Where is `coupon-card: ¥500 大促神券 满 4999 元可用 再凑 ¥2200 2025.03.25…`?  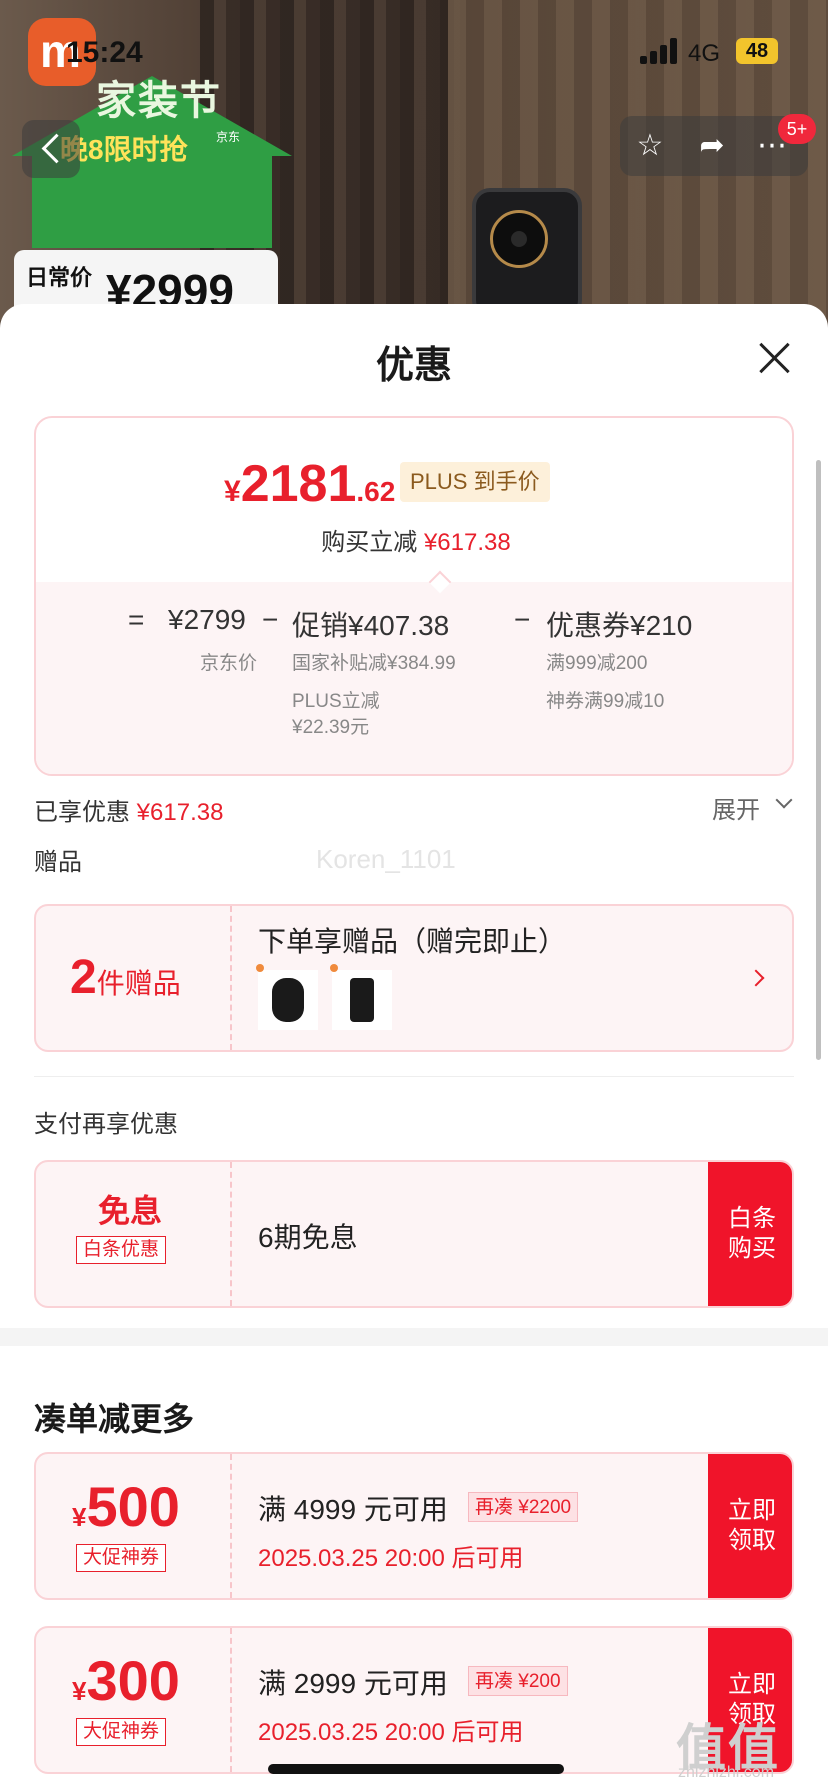 coupon-card: ¥500 大促神券 满 4999 元可用 再凑 ¥2200 2025.03.25… is located at coordinates (414, 1526).